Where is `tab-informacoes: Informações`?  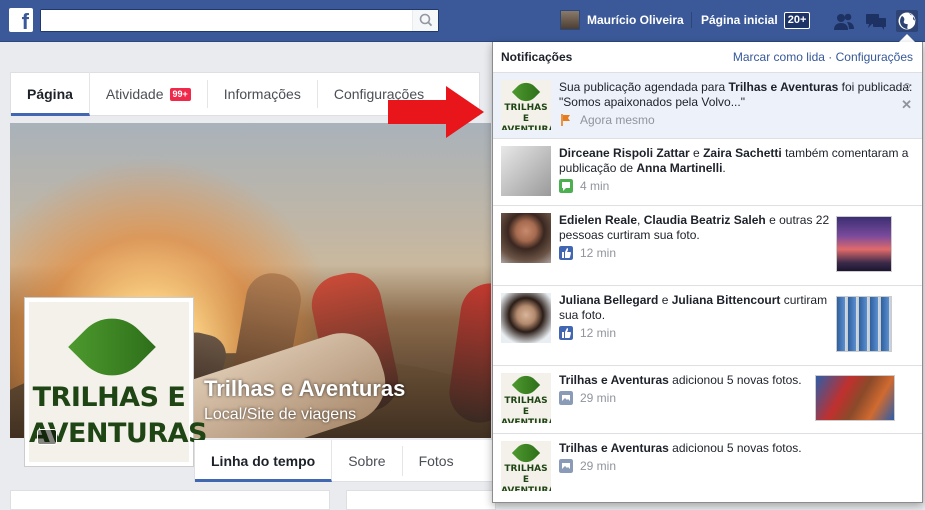
tab-informacoes: Informações is located at coordinates (263, 94).